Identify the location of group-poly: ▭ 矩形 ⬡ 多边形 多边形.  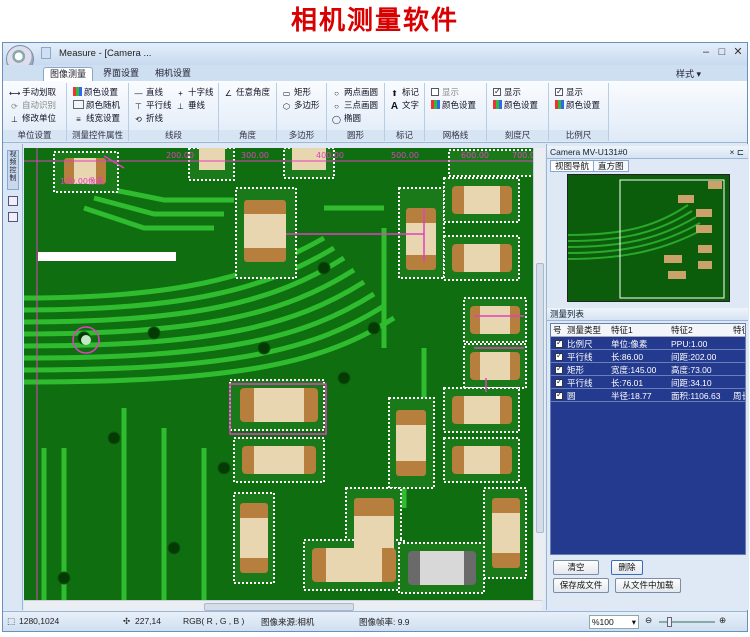
(302, 112).